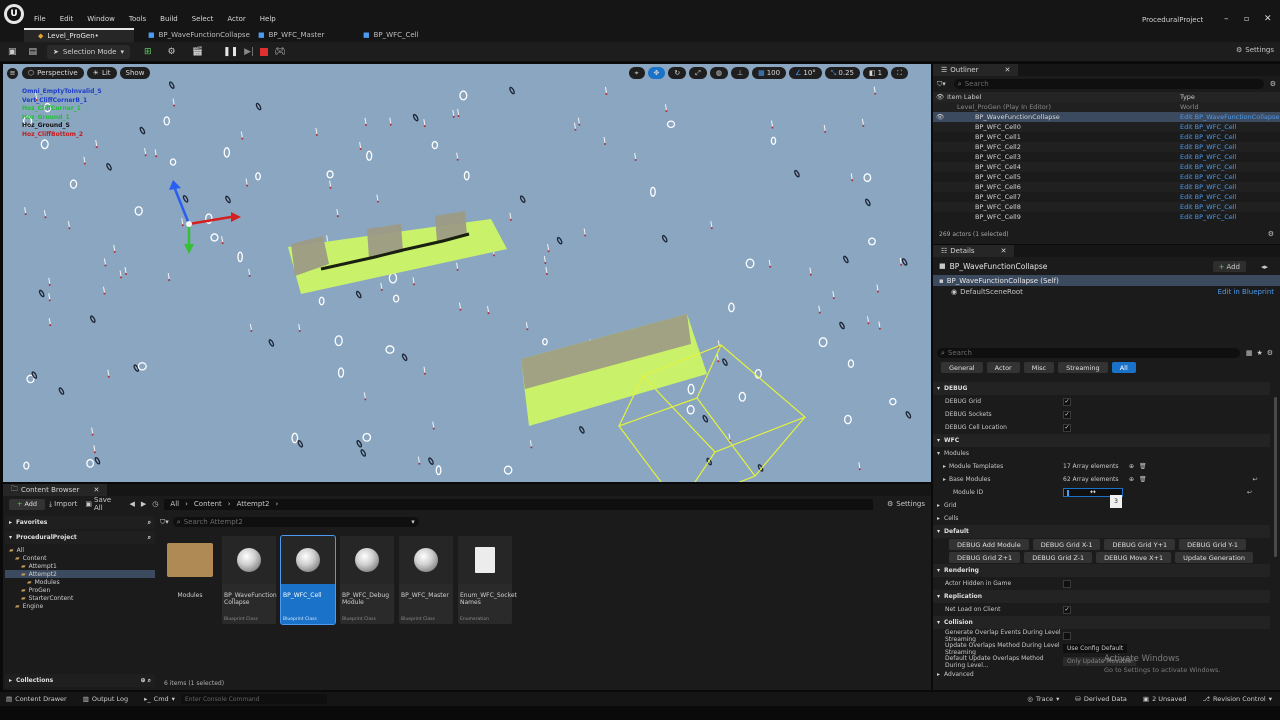 This screenshot has width=1280, height=720. Describe the element at coordinates (53, 73) in the screenshot. I see `perspective-button: ⬡ Perspective` at that location.